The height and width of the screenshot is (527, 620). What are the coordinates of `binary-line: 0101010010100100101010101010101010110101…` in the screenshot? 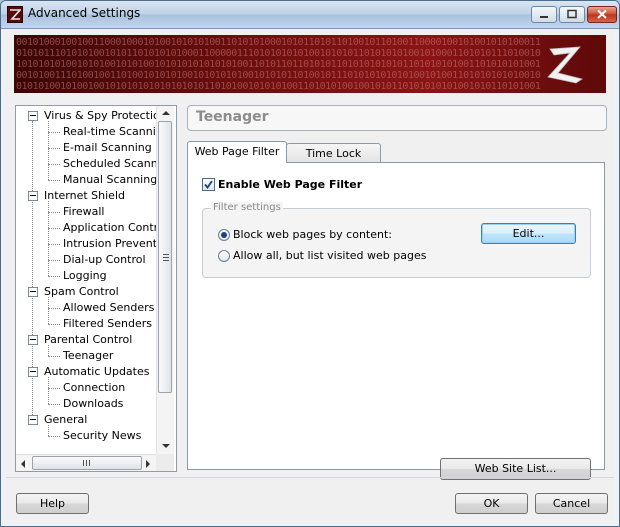 It's located at (278, 86).